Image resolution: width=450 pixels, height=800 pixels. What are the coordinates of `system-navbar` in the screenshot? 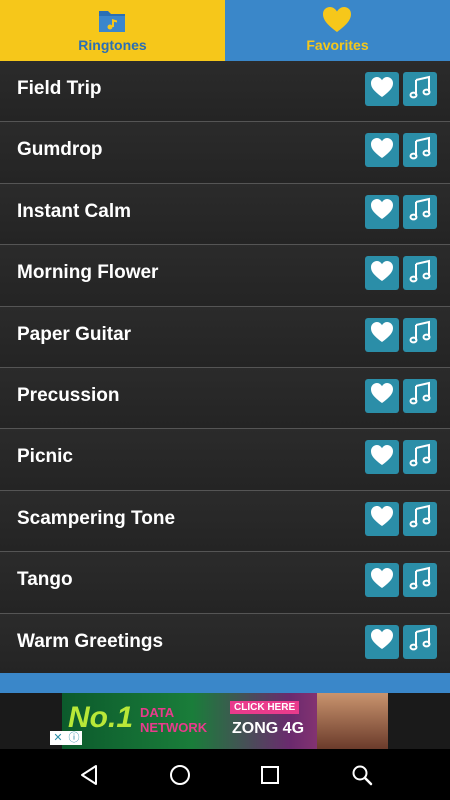 It's located at (225, 774).